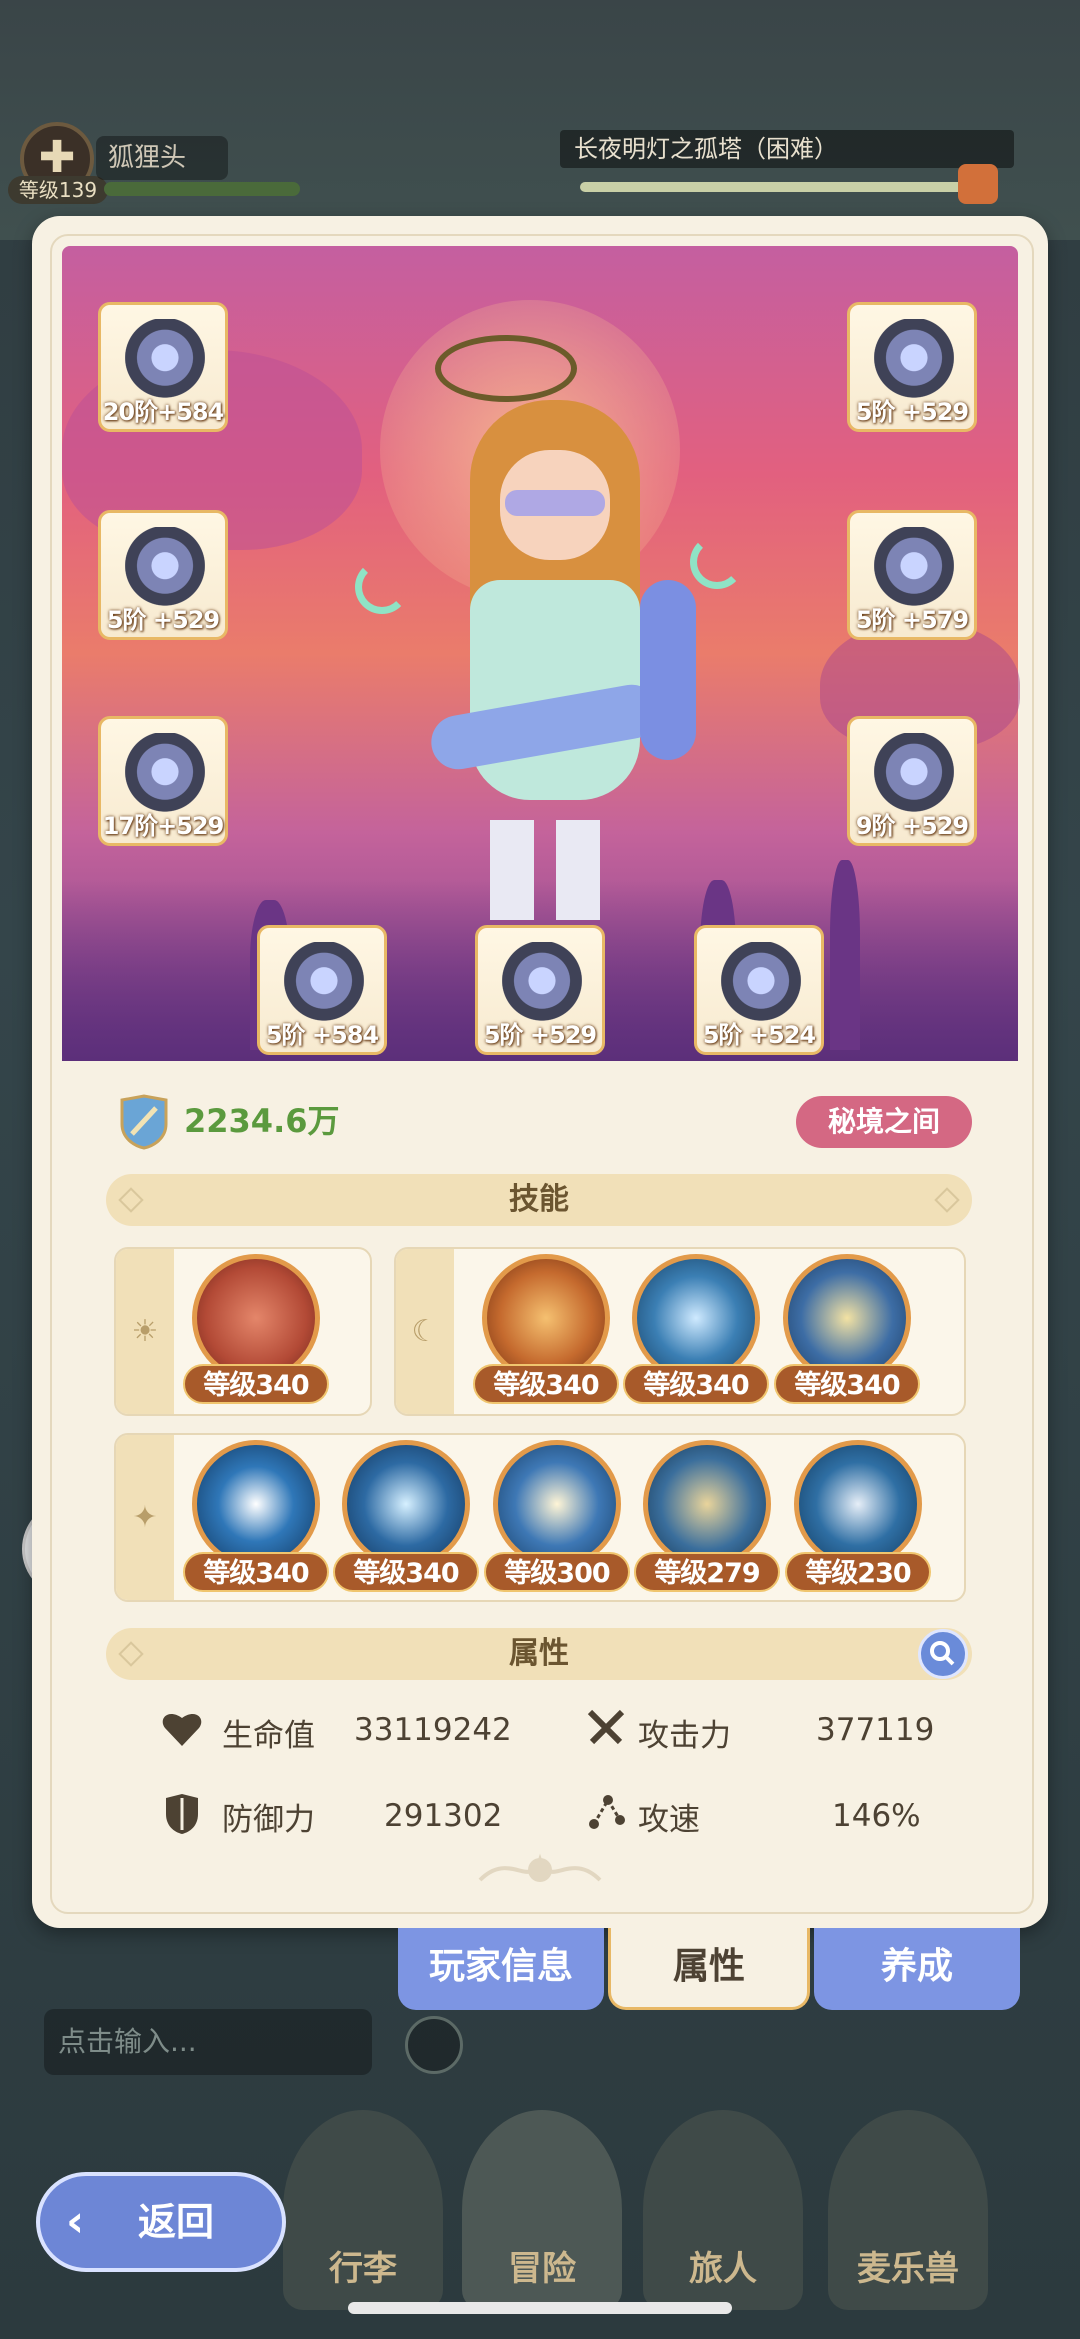 This screenshot has width=1080, height=2339. Describe the element at coordinates (262, 1121) in the screenshot. I see `combat-power-value: 2234.6万` at that location.